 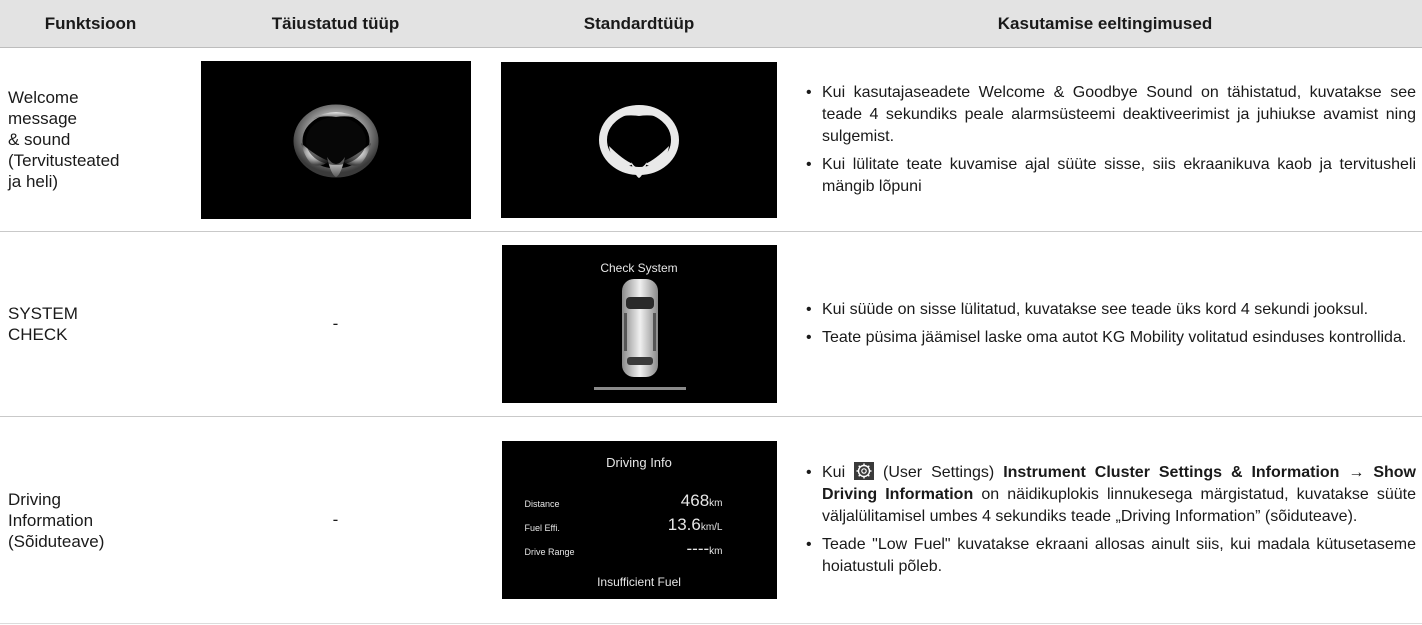 What do you see at coordinates (711, 527) in the screenshot?
I see `fuel-efficiency-unit: km/L` at bounding box center [711, 527].